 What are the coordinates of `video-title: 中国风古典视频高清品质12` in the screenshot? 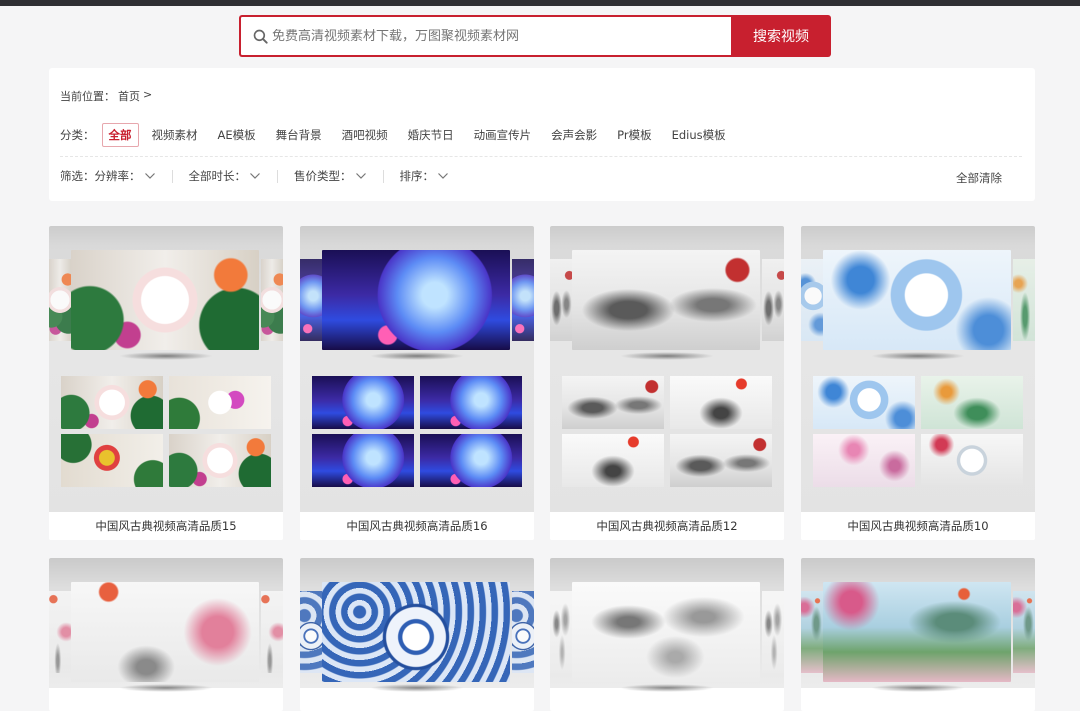 It's located at (667, 526).